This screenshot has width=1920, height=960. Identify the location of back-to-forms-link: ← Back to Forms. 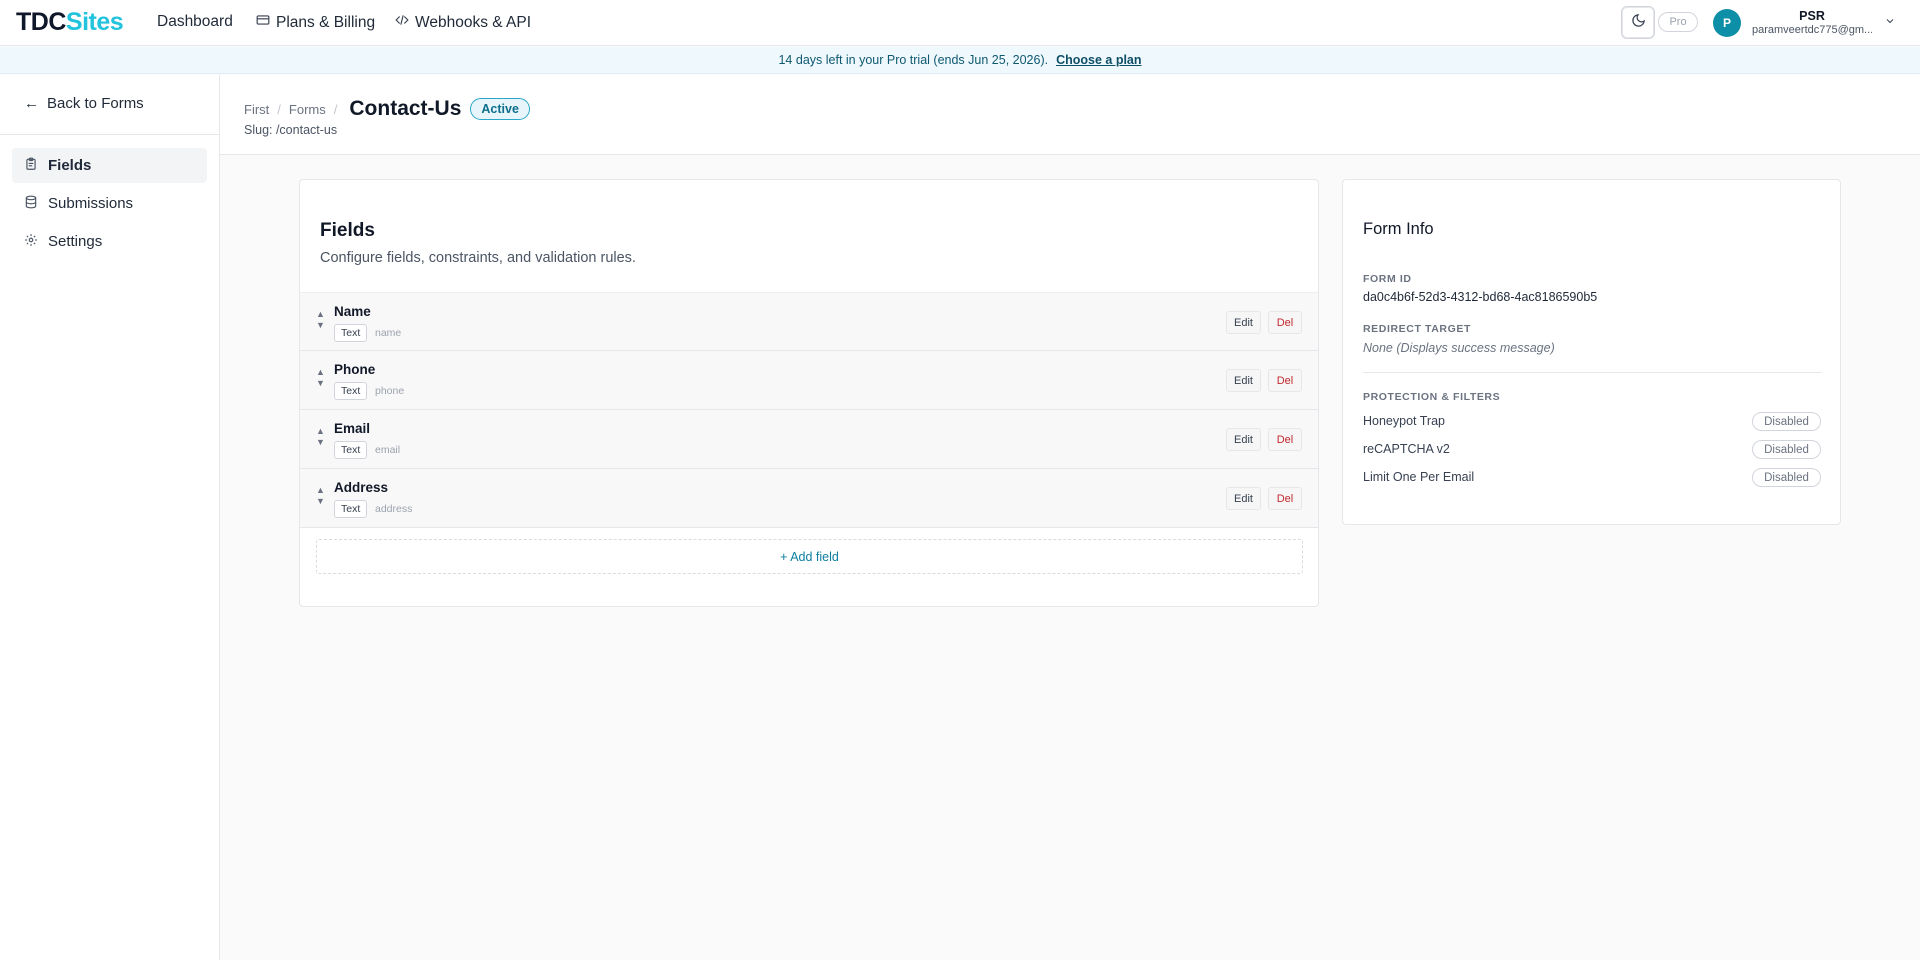
(84, 103).